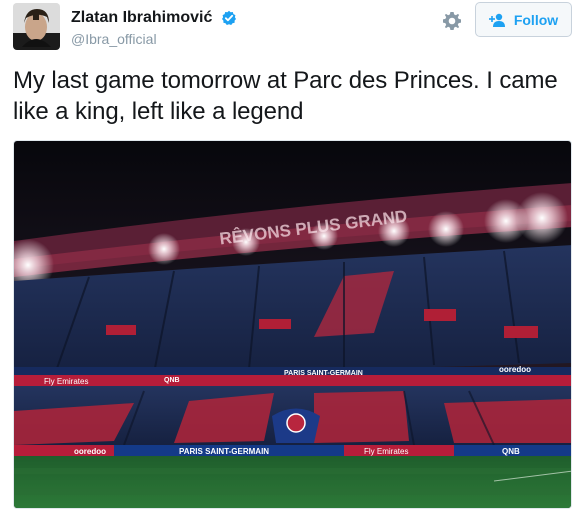  I want to click on board-flyemirates-text: Fly Emirates, so click(386, 451).